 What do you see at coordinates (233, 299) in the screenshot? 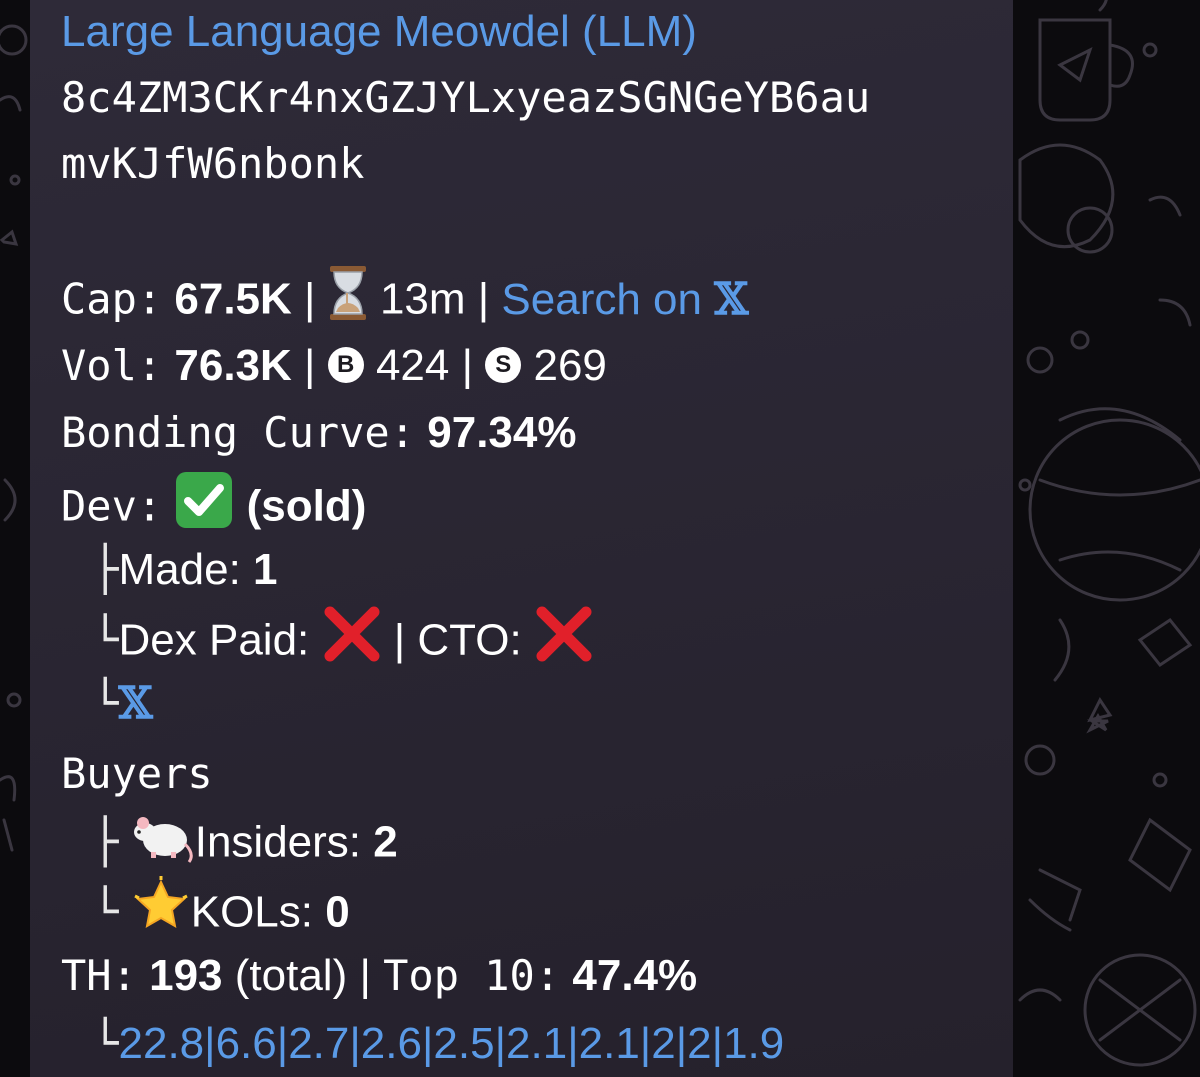
I see `cap-value: 67.5K` at bounding box center [233, 299].